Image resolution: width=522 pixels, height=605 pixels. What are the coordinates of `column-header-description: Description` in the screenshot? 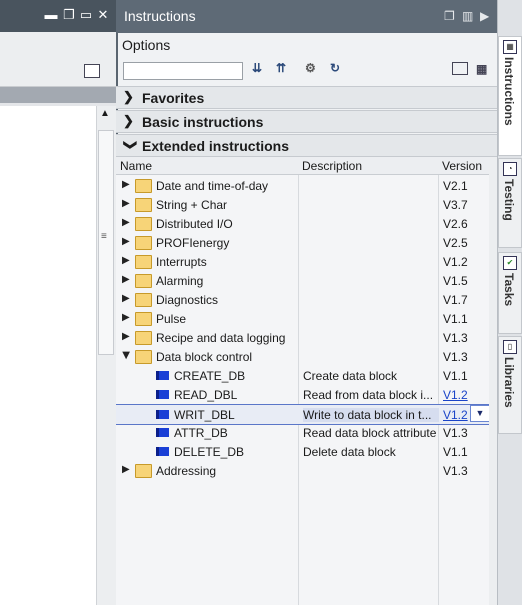 It's located at (332, 166).